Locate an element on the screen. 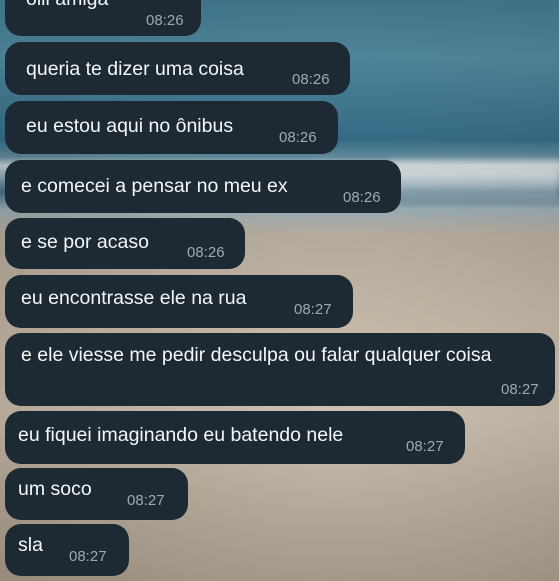 This screenshot has width=559, height=581. message-text: oiii amiga is located at coordinates (67, 5).